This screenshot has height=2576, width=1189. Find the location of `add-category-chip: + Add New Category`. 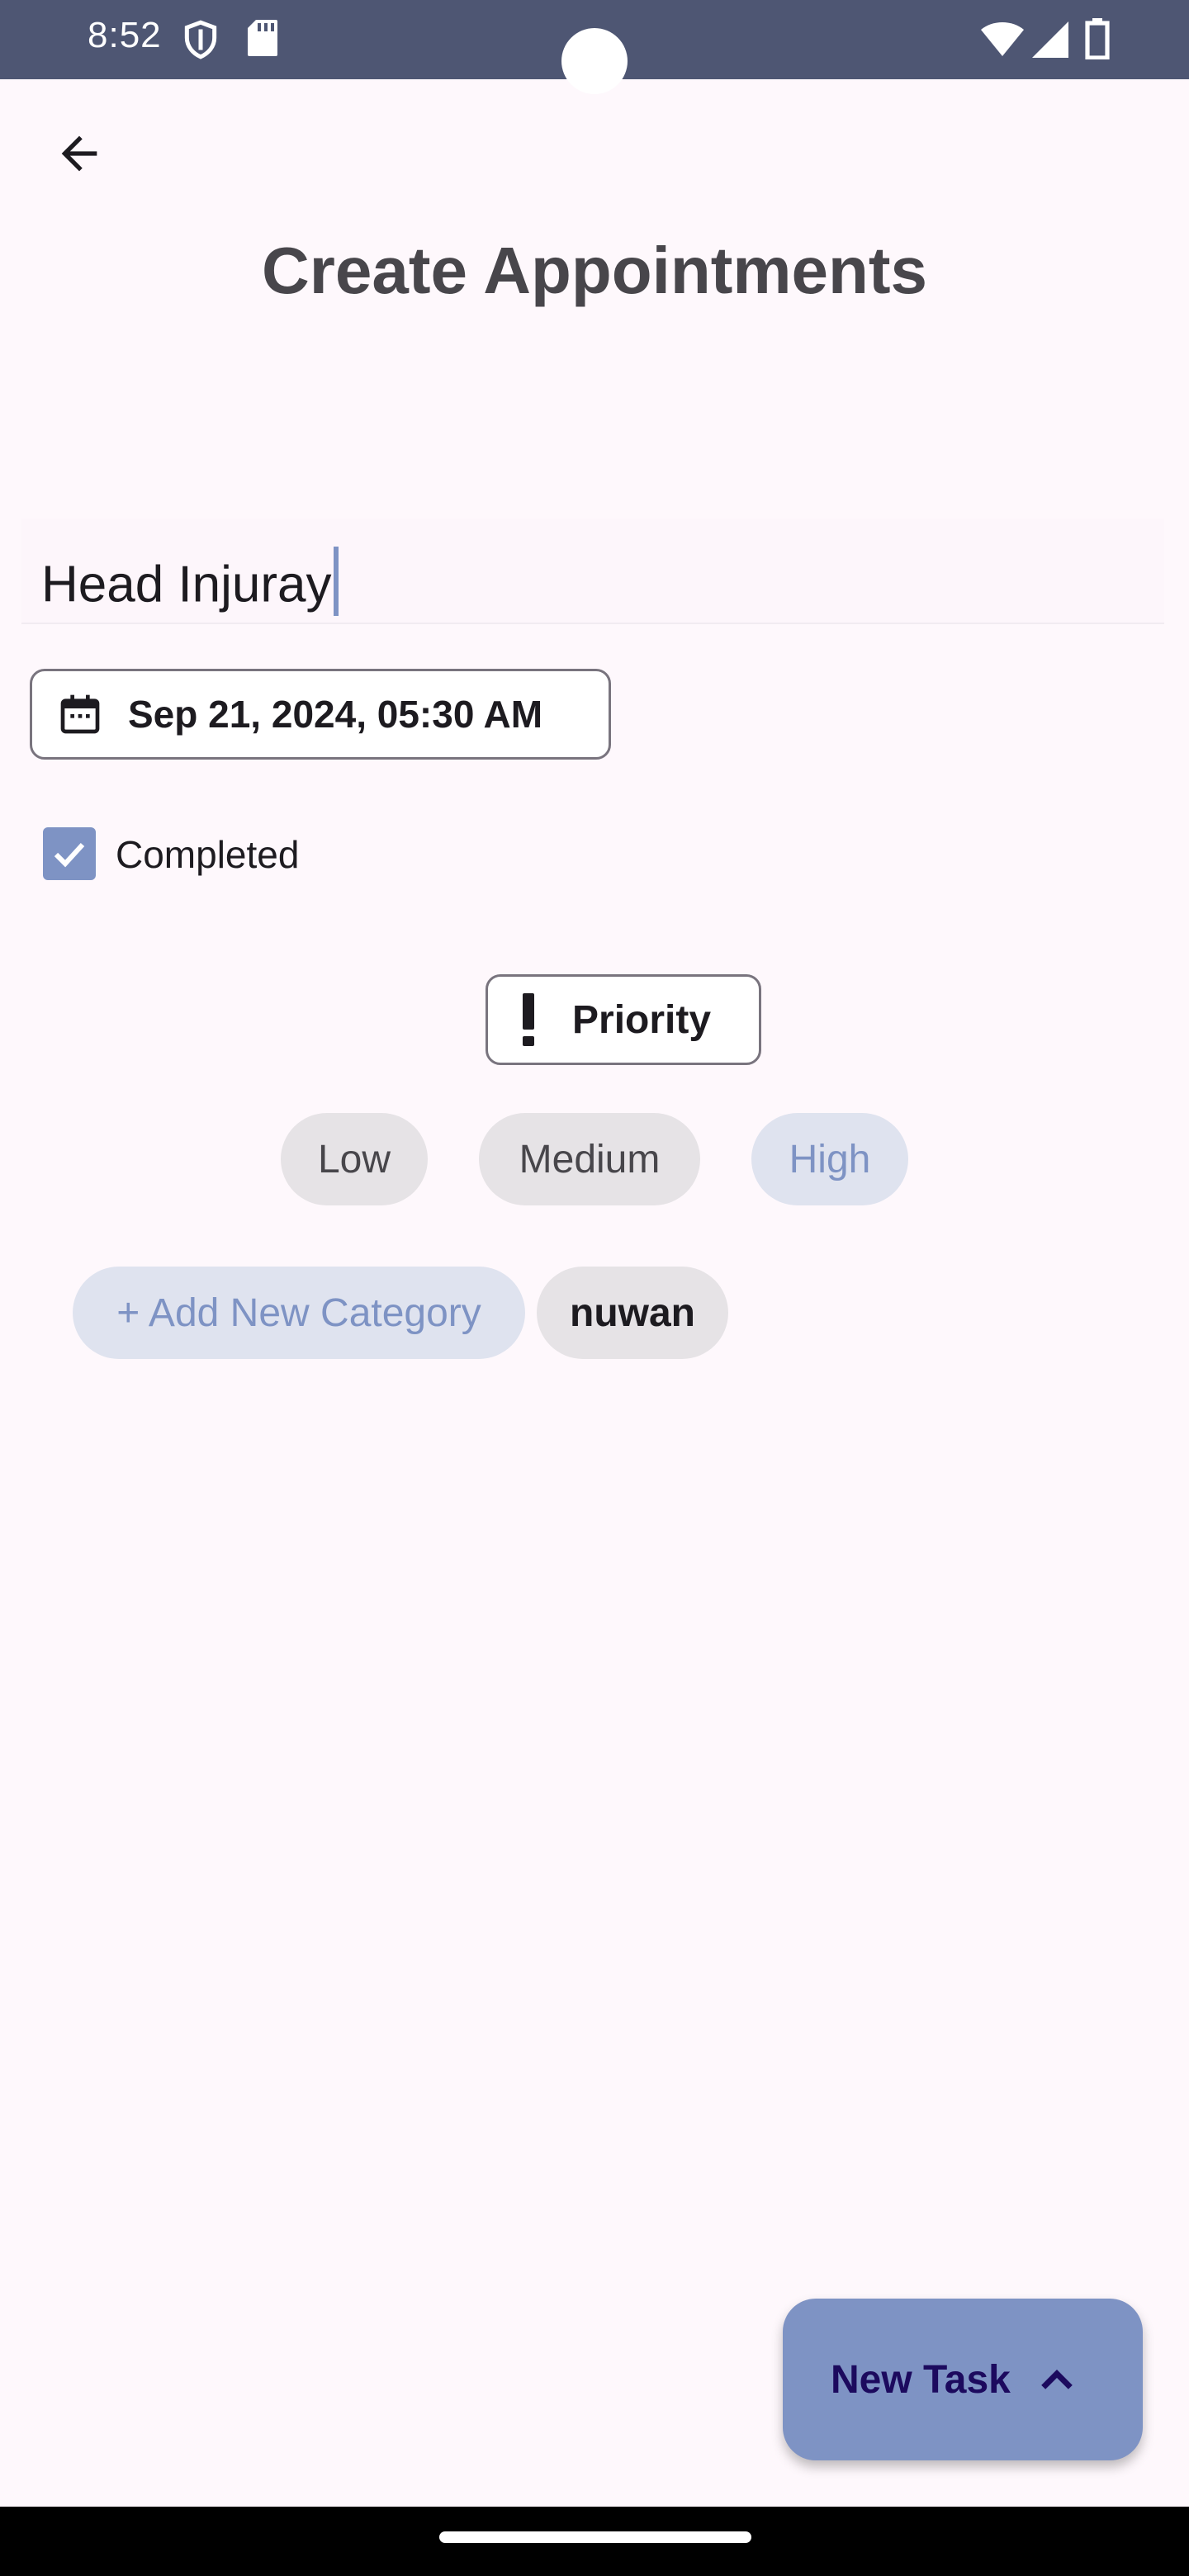

add-category-chip: + Add New Category is located at coordinates (299, 1313).